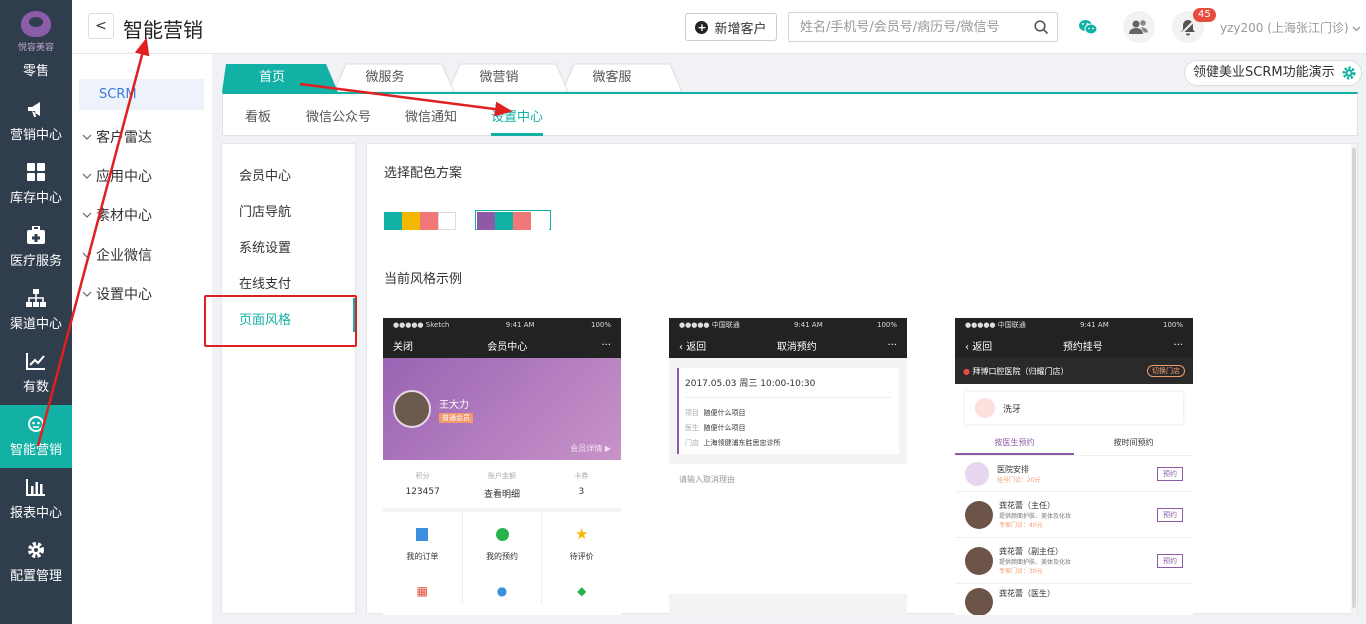 This screenshot has height=624, width=1366. I want to click on member-level: 普通会员, so click(456, 418).